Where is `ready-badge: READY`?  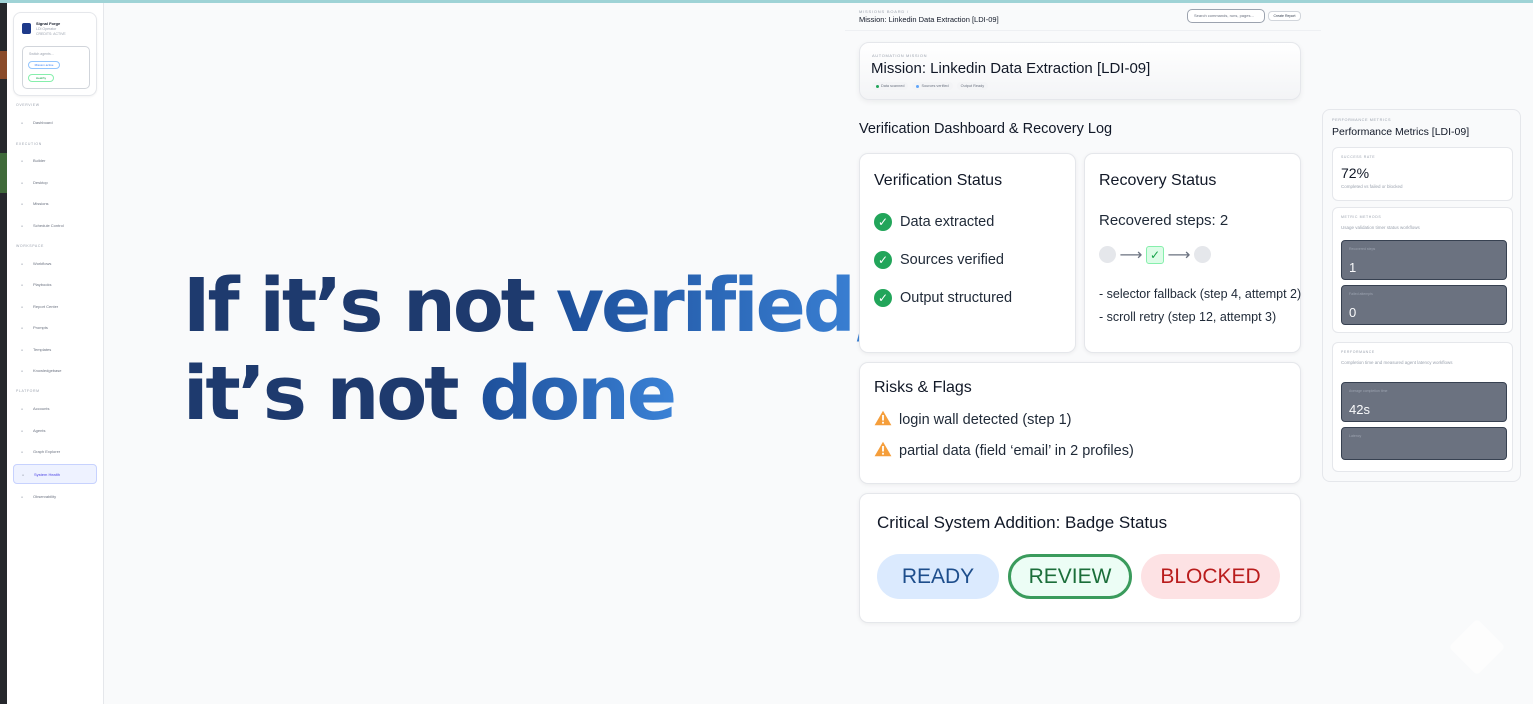
ready-badge: READY is located at coordinates (938, 576).